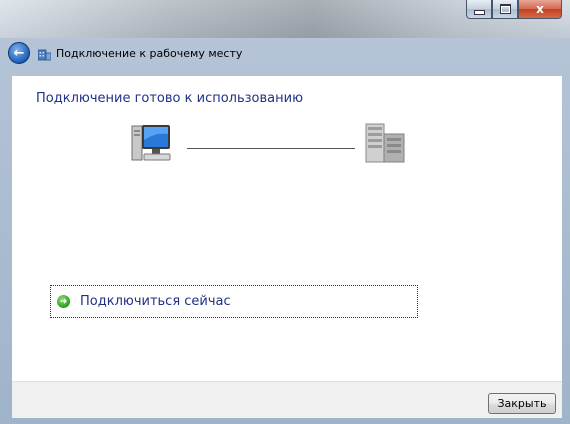 The image size is (570, 424). Describe the element at coordinates (19, 53) in the screenshot. I see `back-arrow-icon: ←` at that location.